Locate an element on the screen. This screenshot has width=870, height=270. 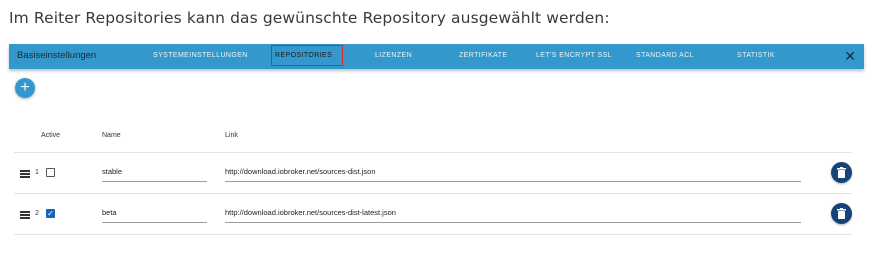
tab-standard-acl: STANDARD ACL is located at coordinates (665, 55).